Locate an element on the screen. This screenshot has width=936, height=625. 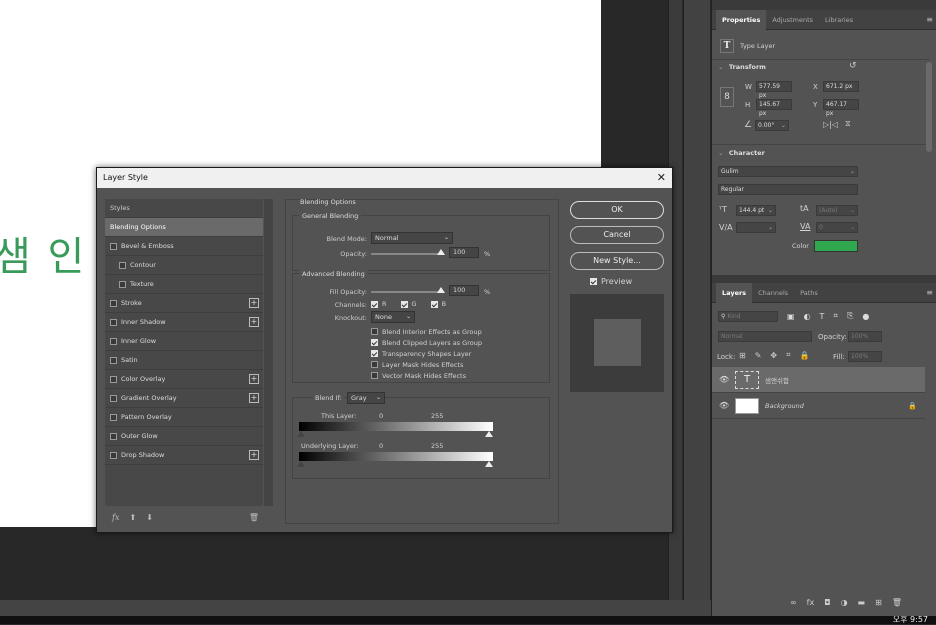
close-icon: ✕ is located at coordinates (661, 178).